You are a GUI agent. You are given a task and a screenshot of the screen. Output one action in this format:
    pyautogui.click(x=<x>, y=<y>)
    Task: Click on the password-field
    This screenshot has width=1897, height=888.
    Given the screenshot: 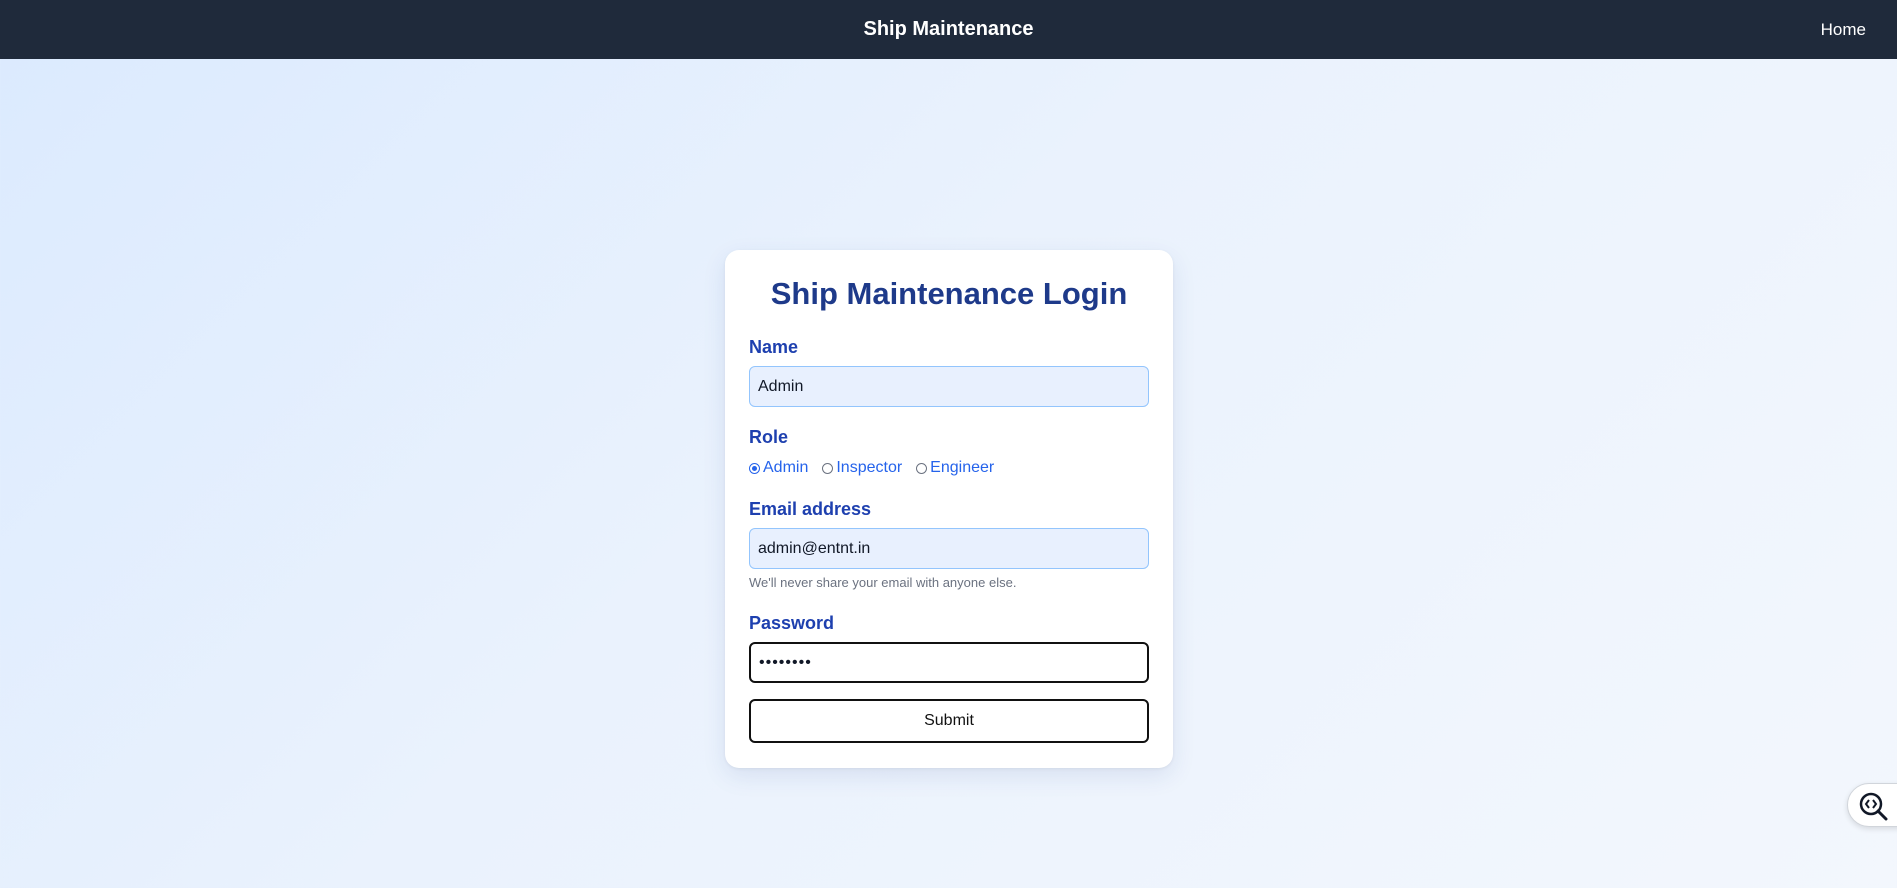 What is the action you would take?
    pyautogui.click(x=949, y=662)
    